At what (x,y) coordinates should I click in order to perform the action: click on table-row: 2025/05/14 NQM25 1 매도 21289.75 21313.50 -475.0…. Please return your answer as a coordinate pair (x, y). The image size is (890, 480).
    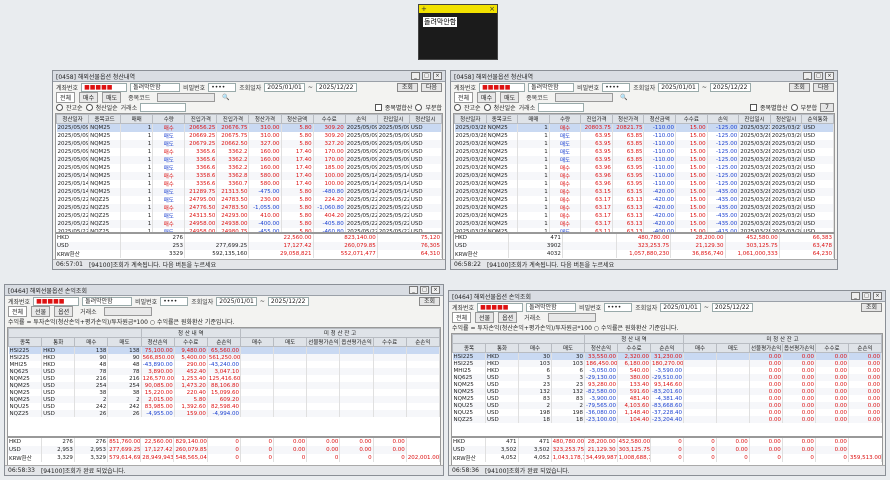
    Looking at the image, I should click on (249, 192).